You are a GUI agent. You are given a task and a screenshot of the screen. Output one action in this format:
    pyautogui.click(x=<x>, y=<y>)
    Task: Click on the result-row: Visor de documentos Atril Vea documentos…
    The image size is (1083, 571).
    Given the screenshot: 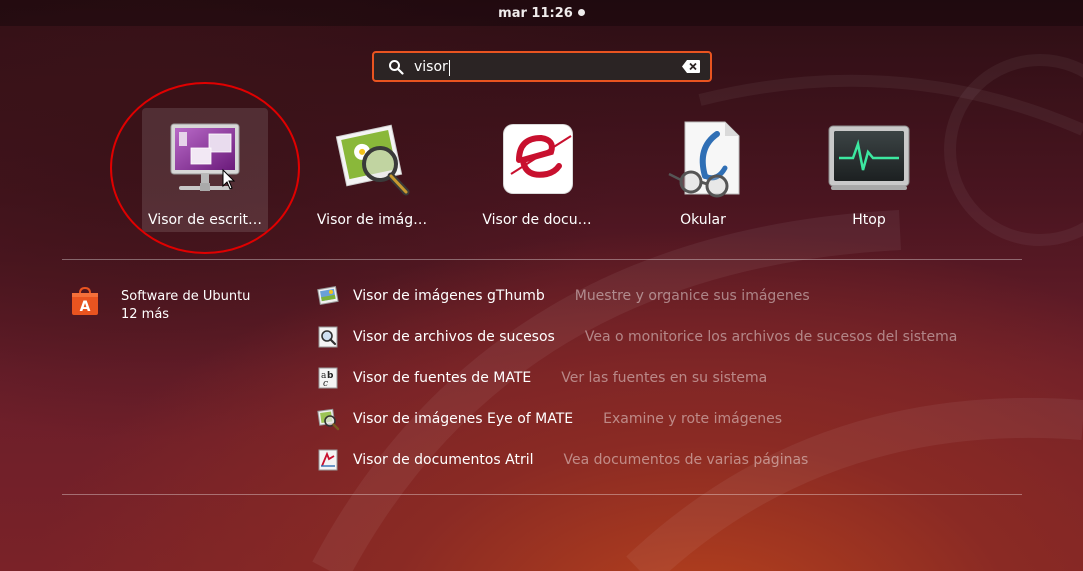 What is the action you would take?
    pyautogui.click(x=562, y=460)
    